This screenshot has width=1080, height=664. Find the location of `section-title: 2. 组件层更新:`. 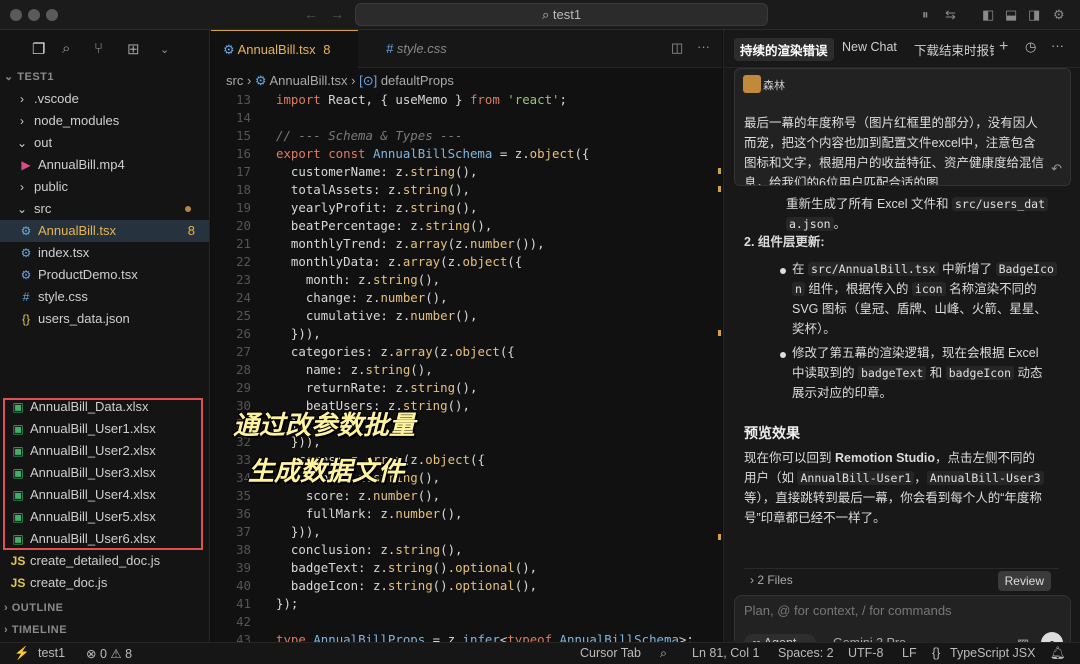

section-title: 2. 组件层更新: is located at coordinates (784, 242).